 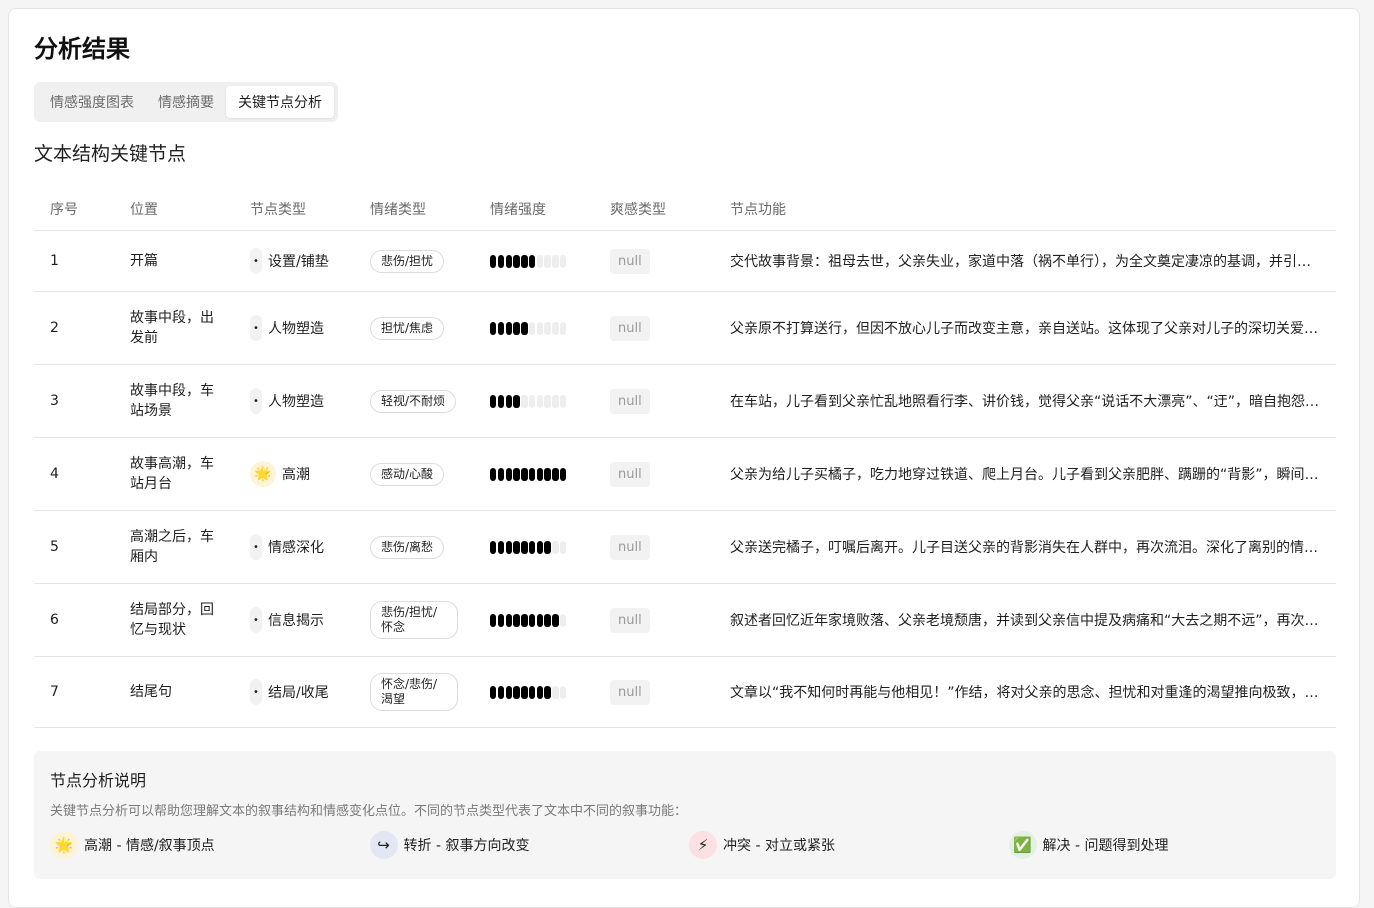 I want to click on cell-position-wrap: 故事中段，出发前, so click(x=174, y=328).